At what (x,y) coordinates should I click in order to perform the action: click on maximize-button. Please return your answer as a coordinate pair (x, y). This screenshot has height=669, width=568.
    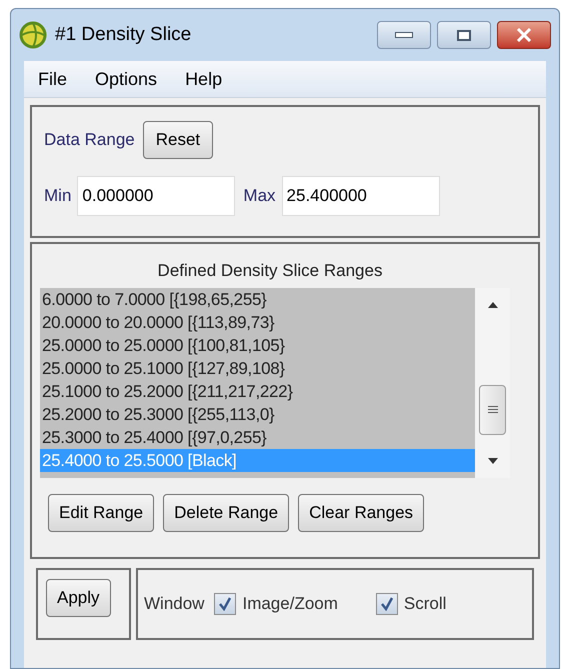
    Looking at the image, I should click on (464, 35).